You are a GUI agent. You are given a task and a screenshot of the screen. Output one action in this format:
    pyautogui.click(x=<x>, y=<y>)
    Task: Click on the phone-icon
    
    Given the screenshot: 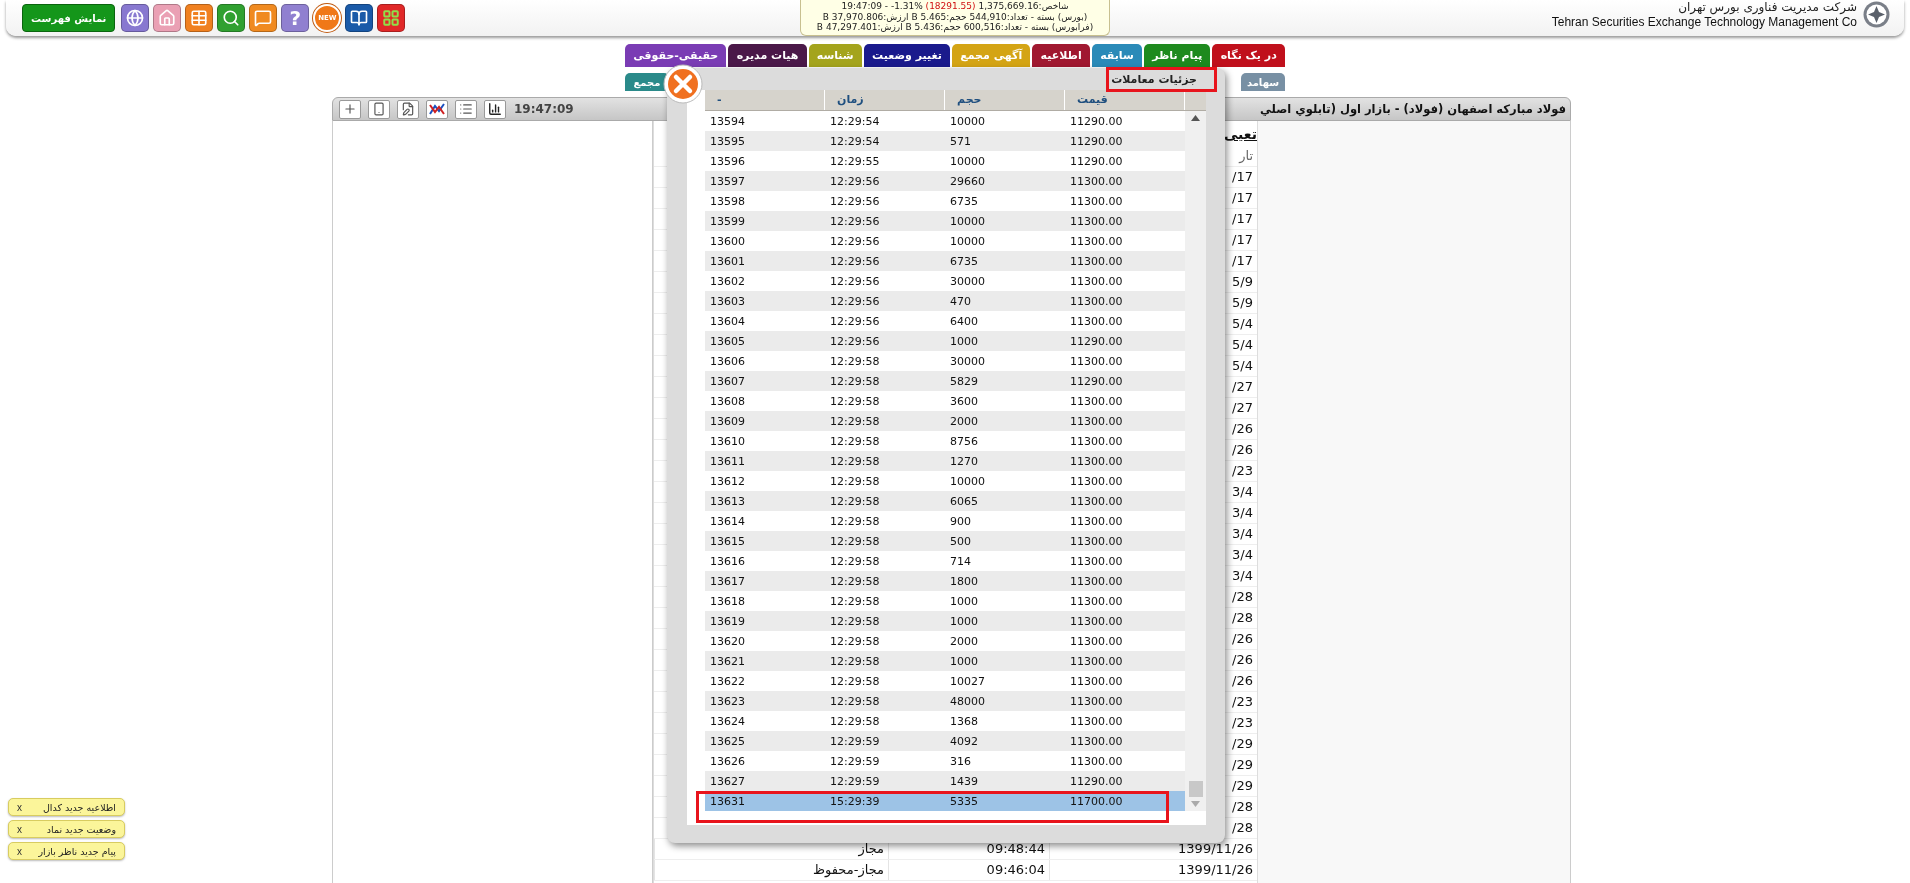 What is the action you would take?
    pyautogui.click(x=379, y=109)
    